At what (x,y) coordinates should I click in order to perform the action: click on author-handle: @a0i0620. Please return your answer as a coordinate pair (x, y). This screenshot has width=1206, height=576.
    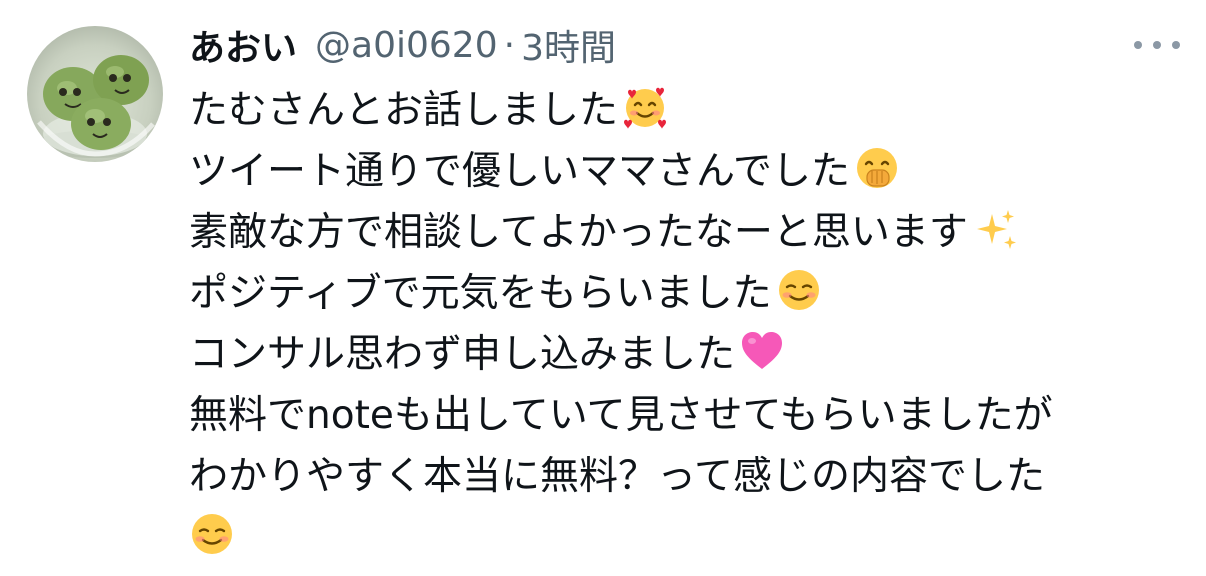
    Looking at the image, I should click on (406, 45).